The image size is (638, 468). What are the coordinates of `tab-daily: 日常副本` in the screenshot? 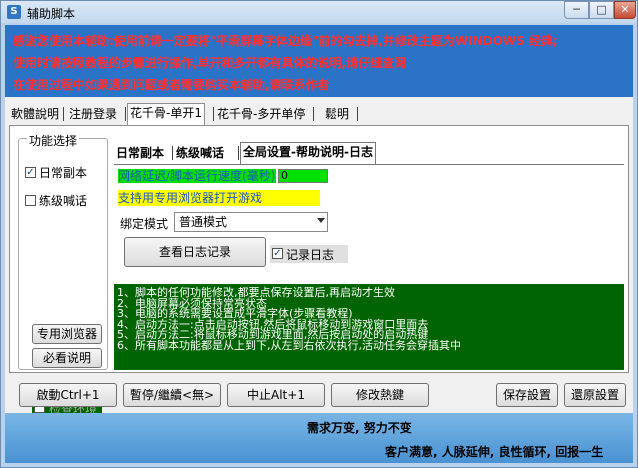 It's located at (140, 154).